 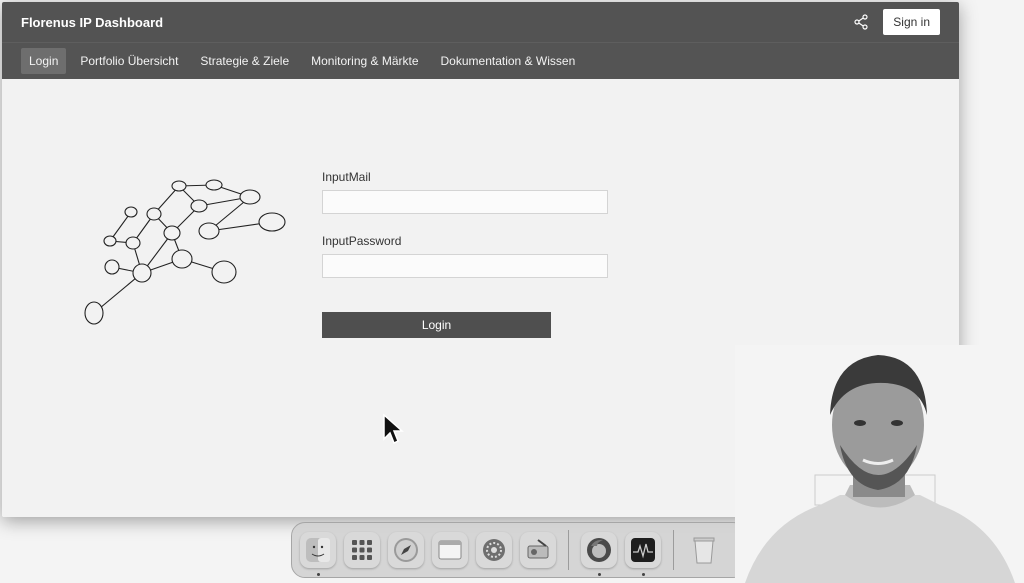 I want to click on tab-login: Login, so click(x=44, y=61).